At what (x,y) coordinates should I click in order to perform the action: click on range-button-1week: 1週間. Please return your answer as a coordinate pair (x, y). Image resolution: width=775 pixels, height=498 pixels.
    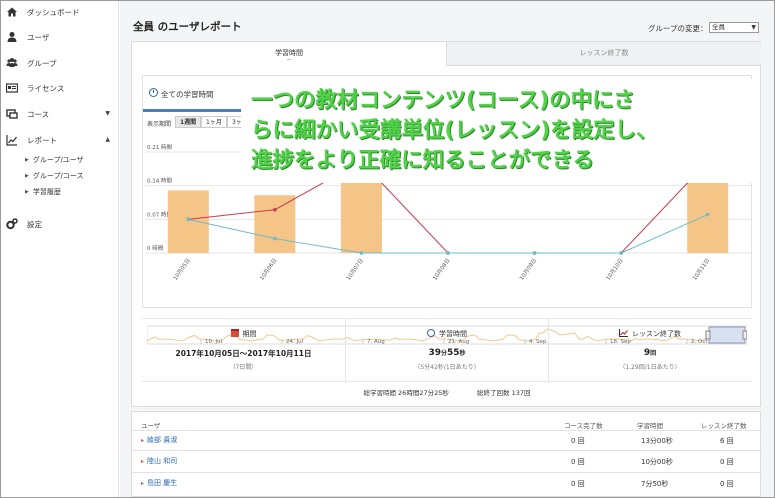
    Looking at the image, I should click on (188, 122).